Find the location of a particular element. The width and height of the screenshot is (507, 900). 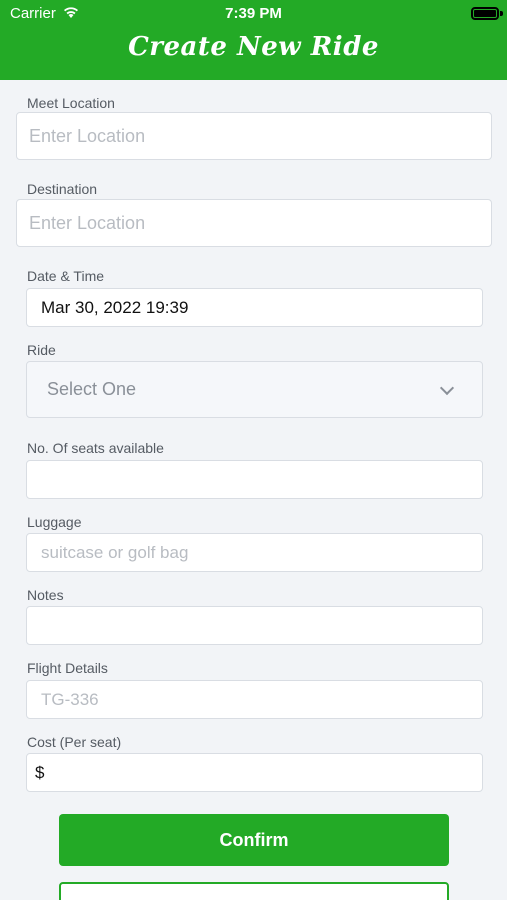

luggage-label: Luggage is located at coordinates (54, 522).